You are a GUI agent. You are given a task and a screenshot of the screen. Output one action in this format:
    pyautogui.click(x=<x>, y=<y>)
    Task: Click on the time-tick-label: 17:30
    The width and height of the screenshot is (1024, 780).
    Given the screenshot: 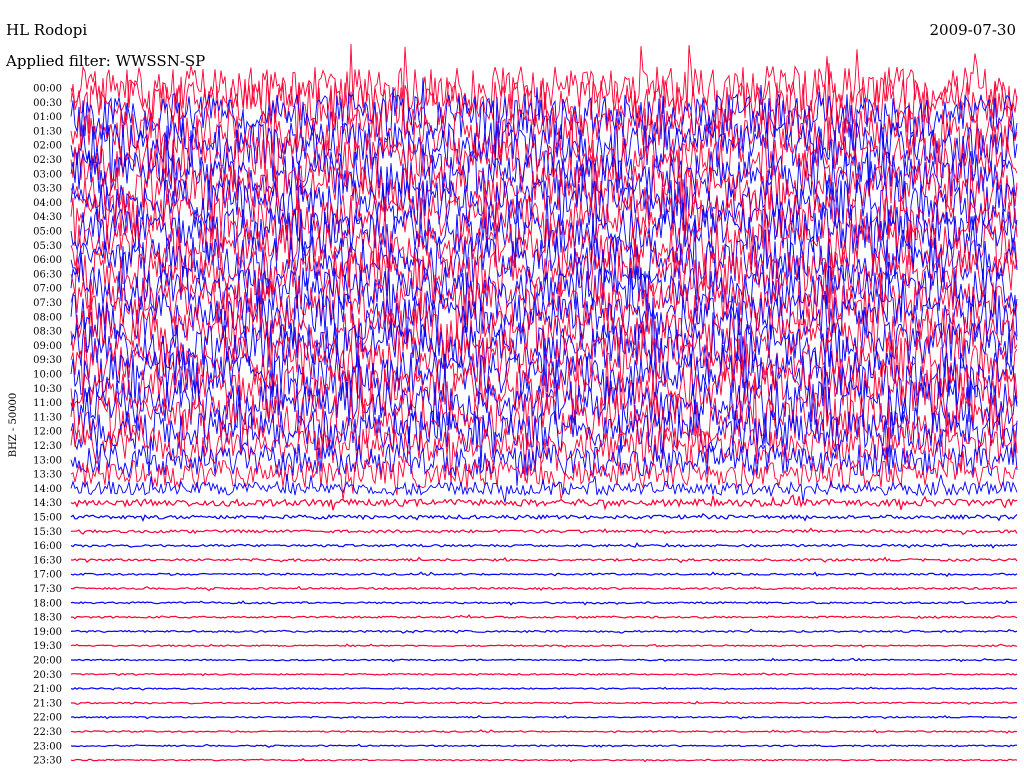 What is the action you would take?
    pyautogui.click(x=47, y=589)
    